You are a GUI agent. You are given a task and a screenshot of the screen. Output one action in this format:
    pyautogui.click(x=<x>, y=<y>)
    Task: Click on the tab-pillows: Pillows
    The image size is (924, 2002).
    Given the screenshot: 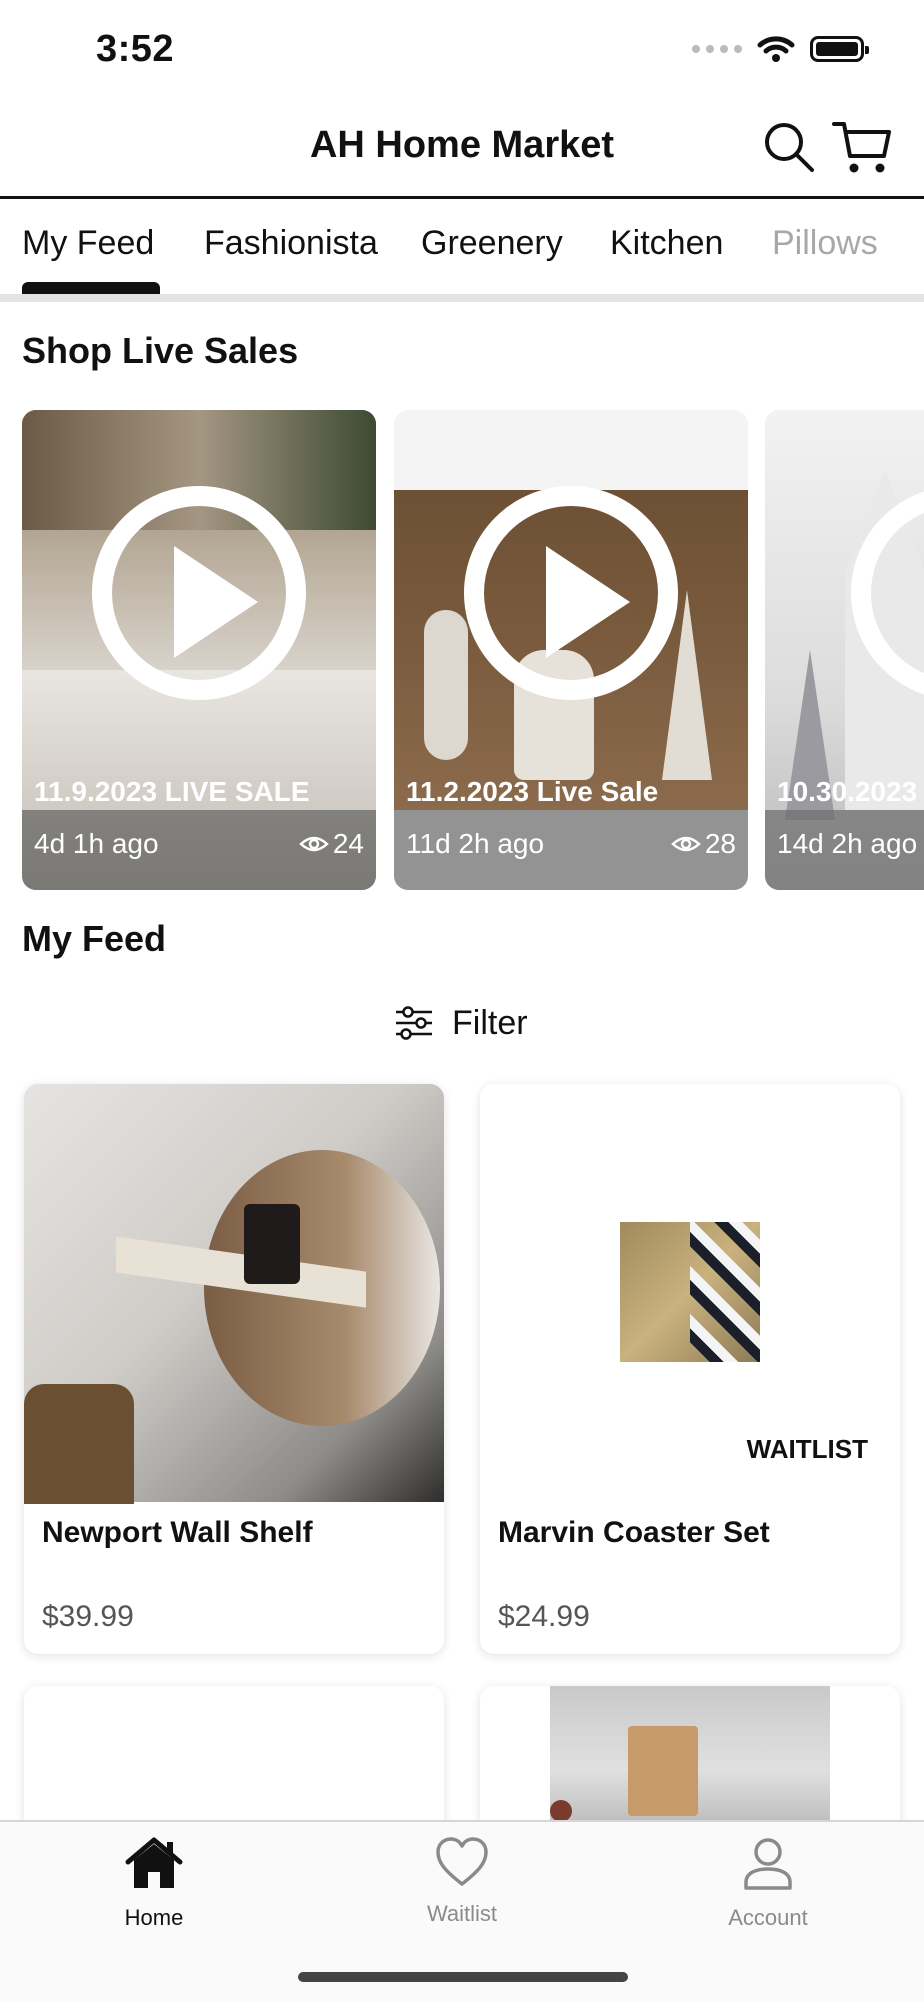 What is the action you would take?
    pyautogui.click(x=825, y=243)
    